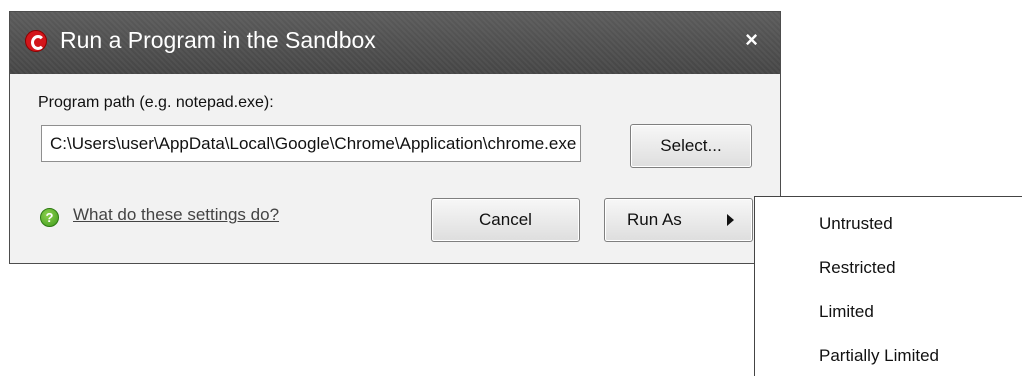  Describe the element at coordinates (857, 268) in the screenshot. I see `menu-item-restricted: Restricted` at that location.